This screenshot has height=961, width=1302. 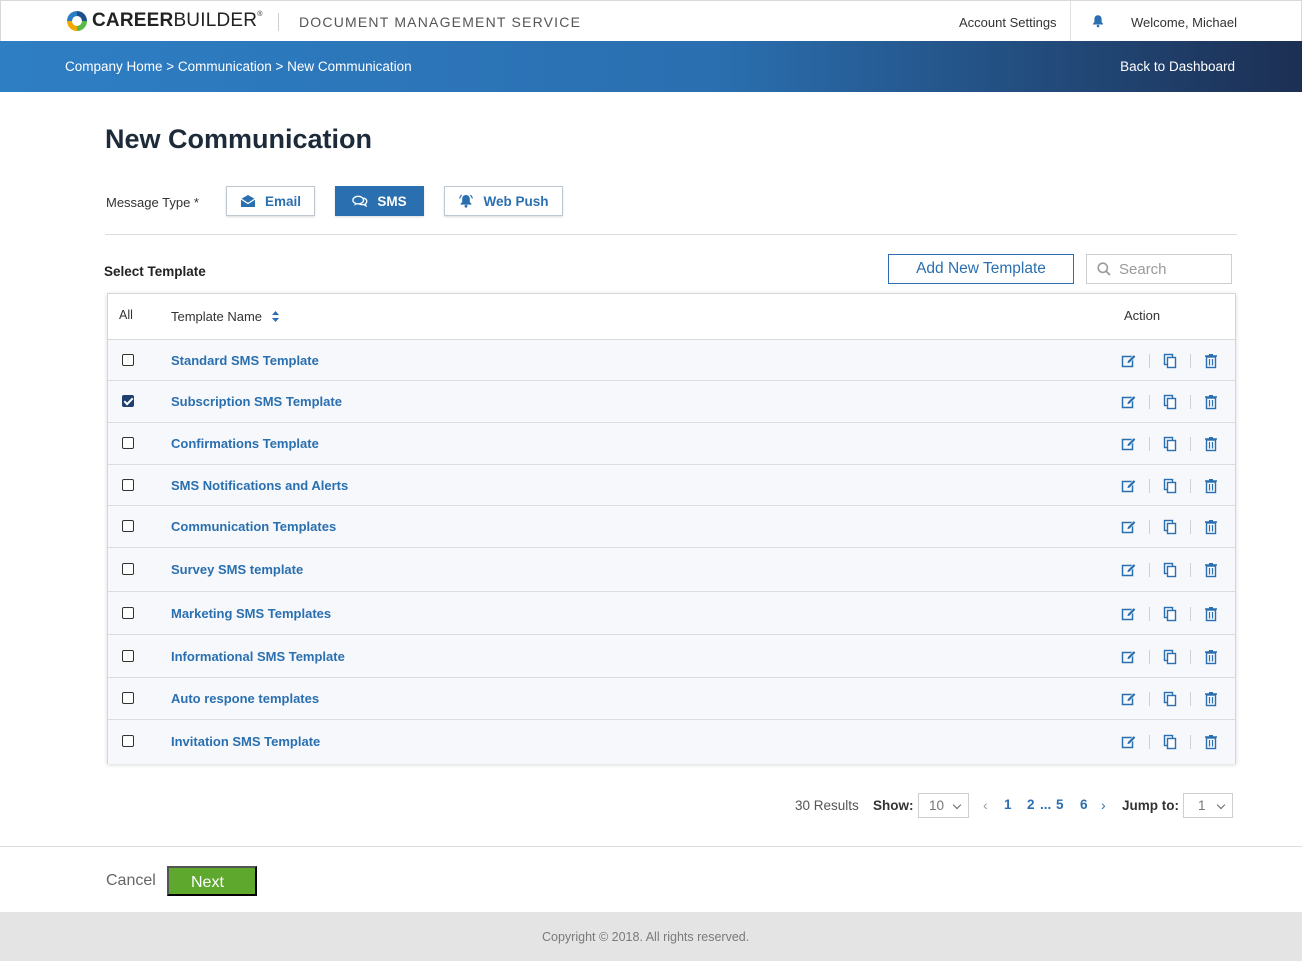 What do you see at coordinates (165, 21) in the screenshot?
I see `careerbuilder-logo: CAREERBUILDER®` at bounding box center [165, 21].